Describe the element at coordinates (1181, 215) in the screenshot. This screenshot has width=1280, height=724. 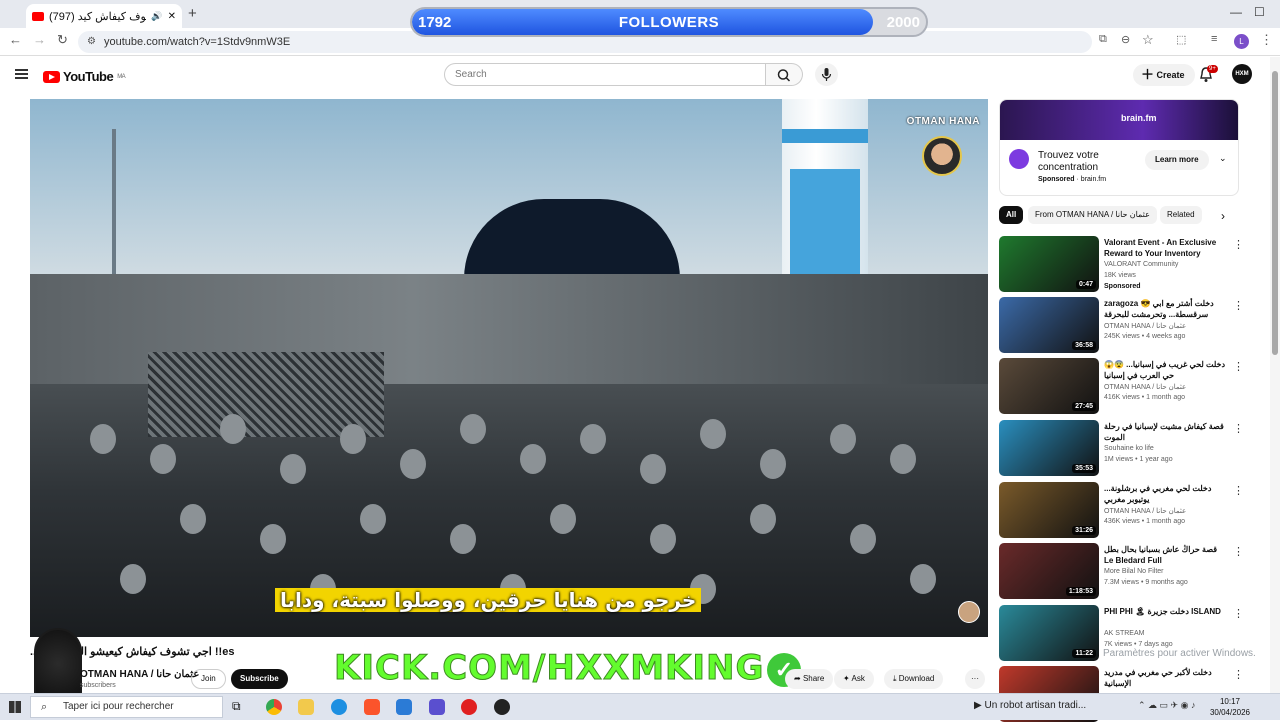
I see `chip-related: Related` at that location.